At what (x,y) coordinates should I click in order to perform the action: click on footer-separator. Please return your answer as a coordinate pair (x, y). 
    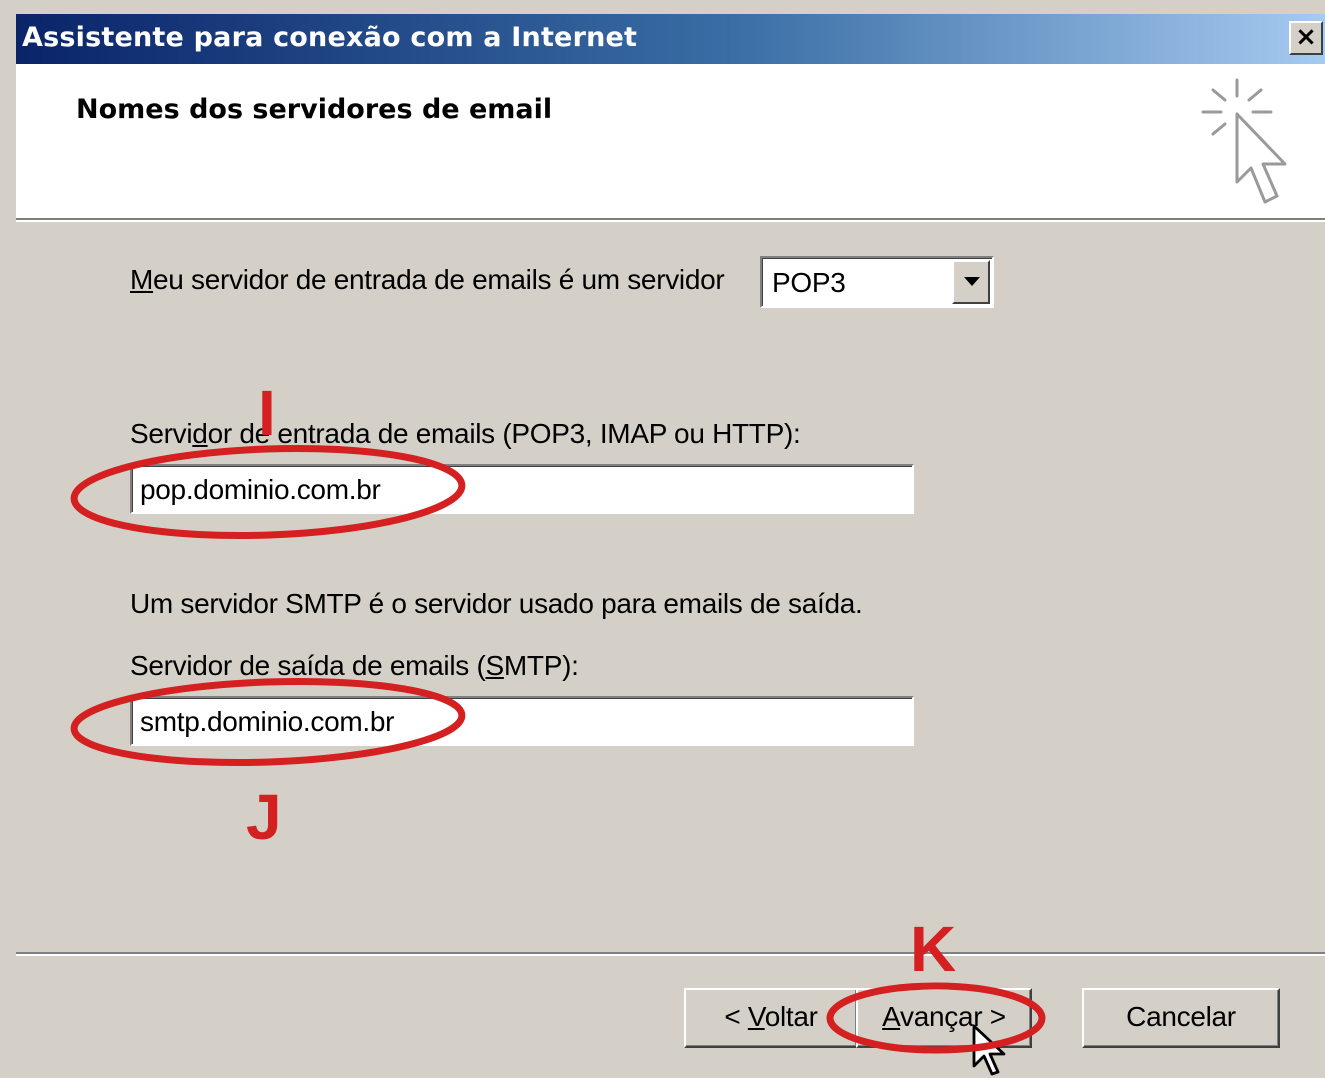
    Looking at the image, I should click on (670, 954).